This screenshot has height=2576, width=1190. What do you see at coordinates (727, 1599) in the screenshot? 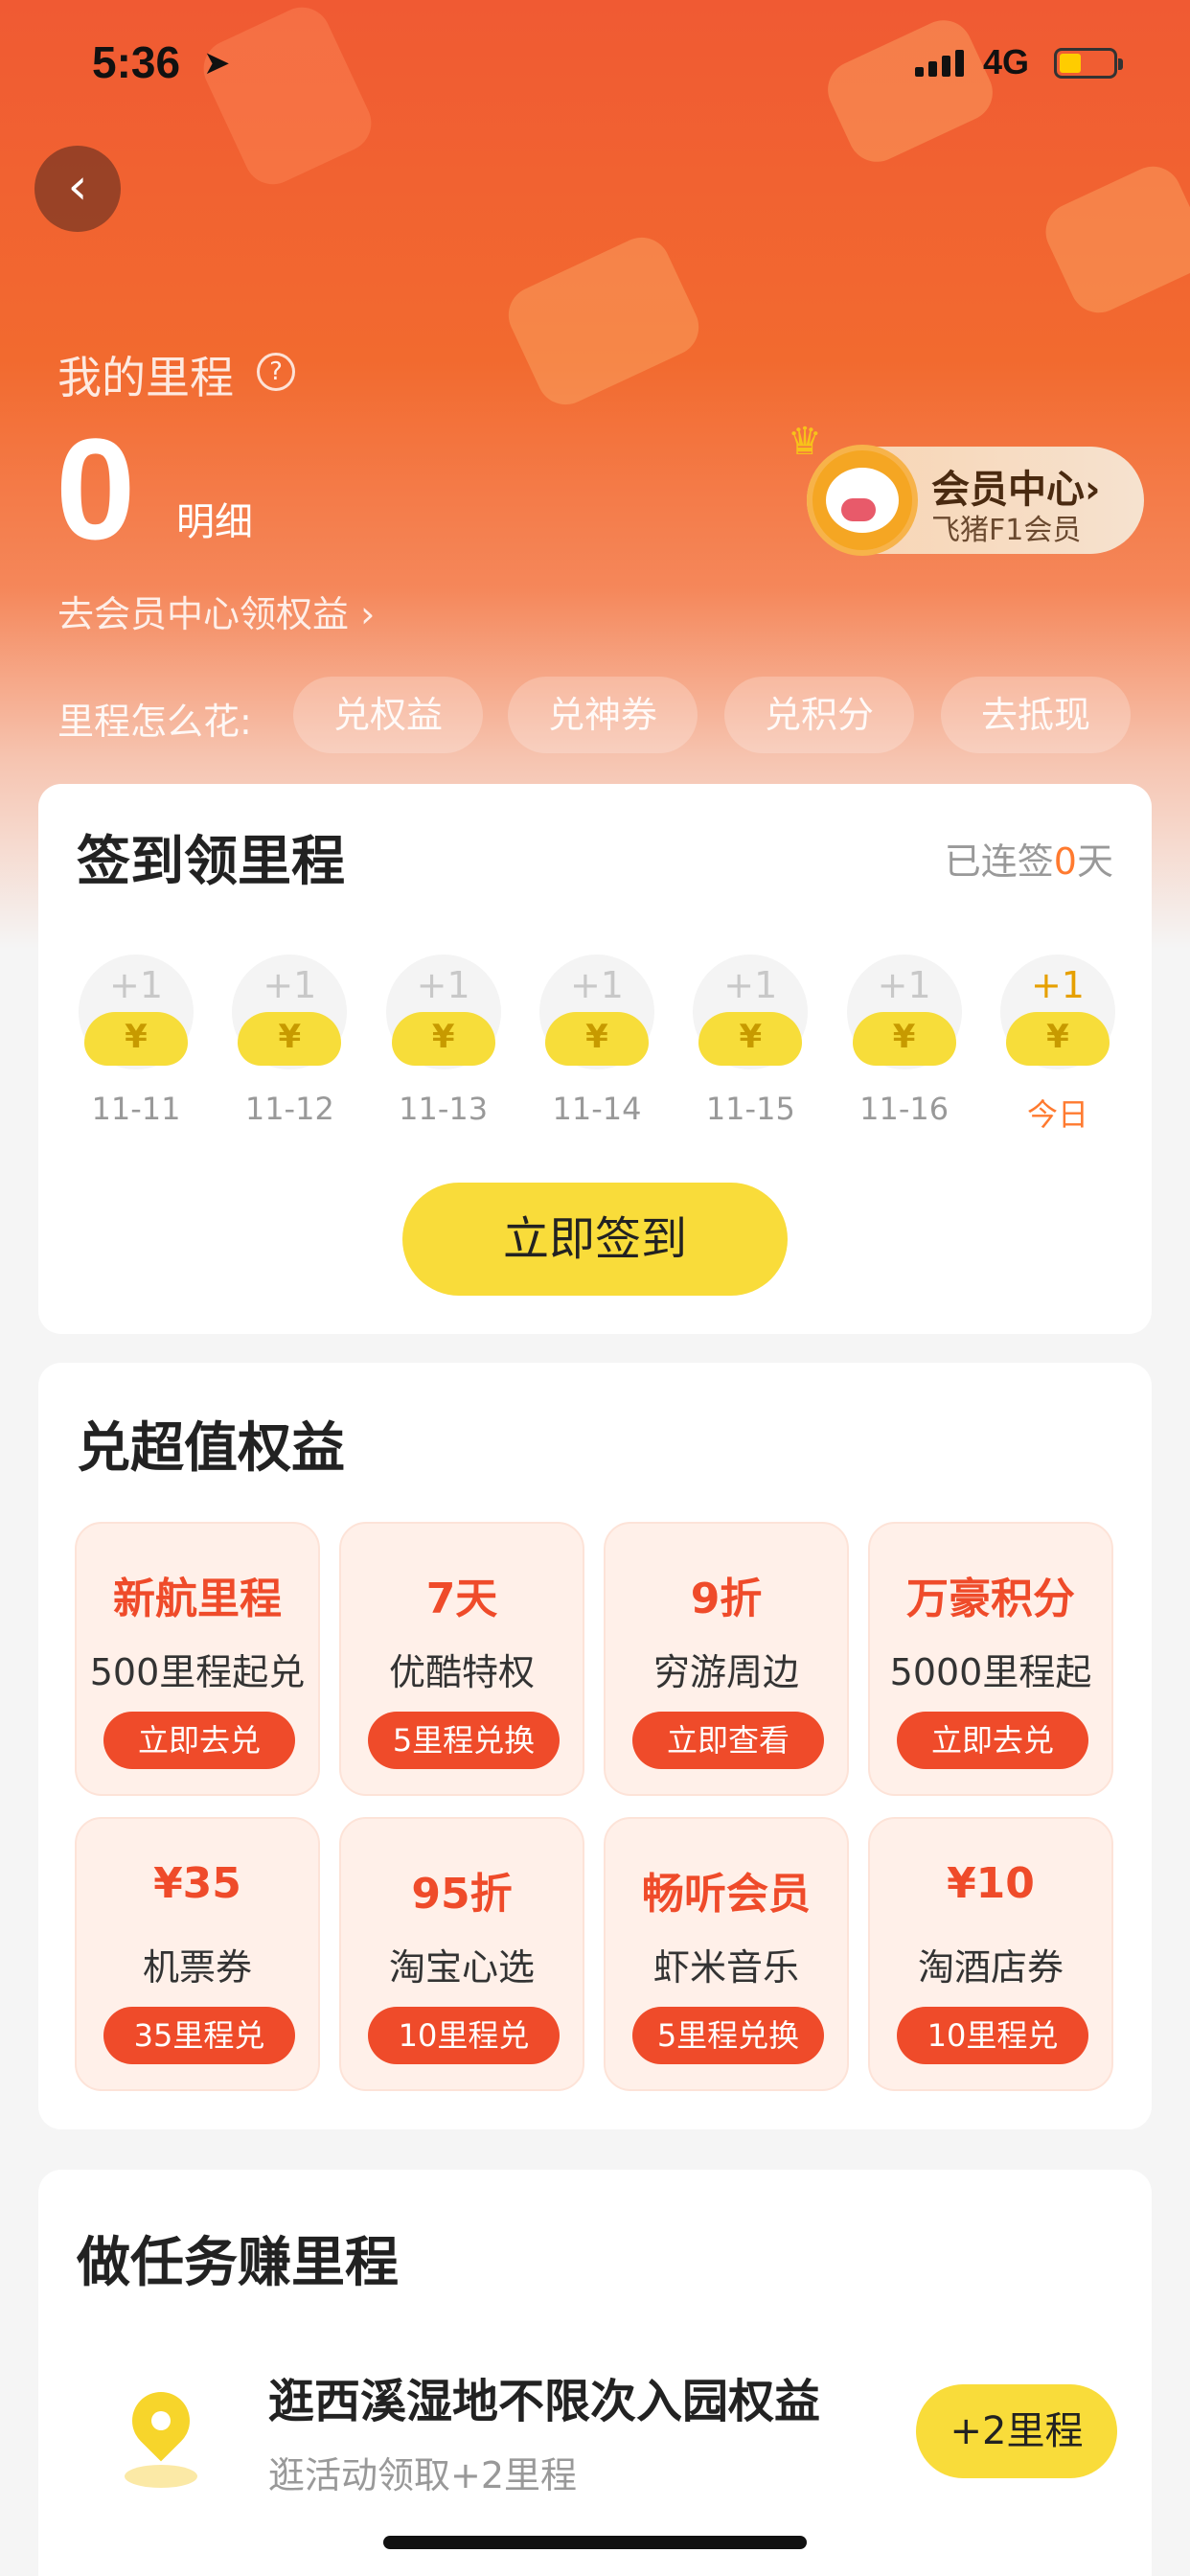
I see `tile-headline: 9折` at bounding box center [727, 1599].